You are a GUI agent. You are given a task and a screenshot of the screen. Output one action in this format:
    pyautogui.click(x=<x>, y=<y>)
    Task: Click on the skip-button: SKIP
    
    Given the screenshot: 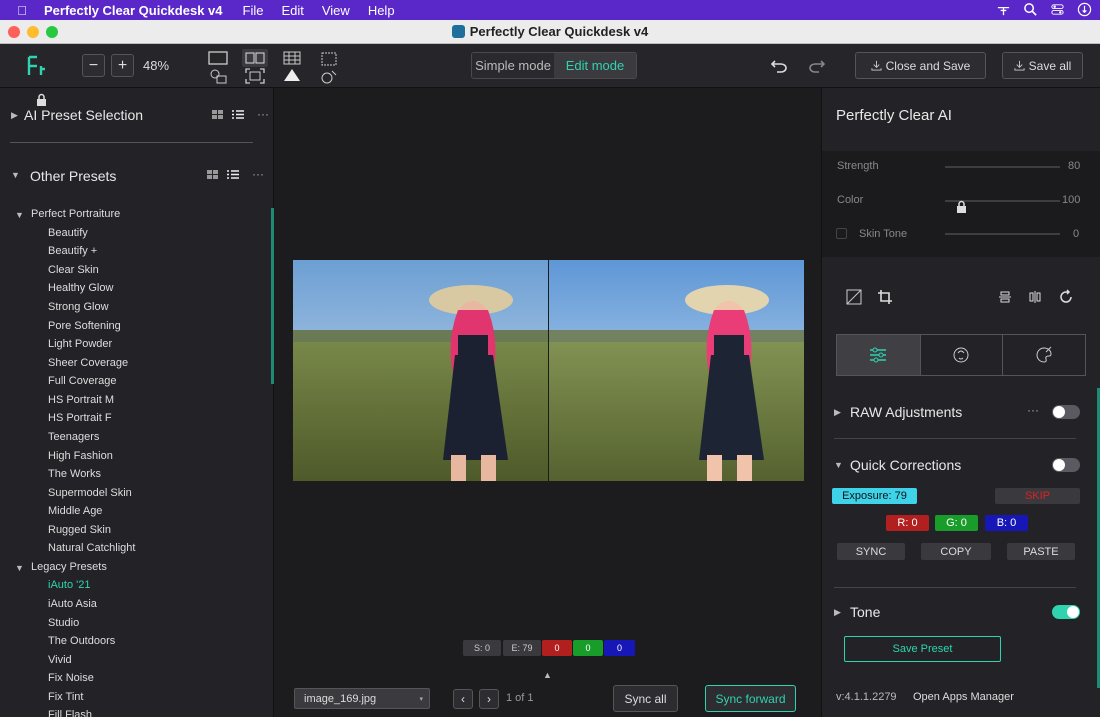 What is the action you would take?
    pyautogui.click(x=1037, y=496)
    